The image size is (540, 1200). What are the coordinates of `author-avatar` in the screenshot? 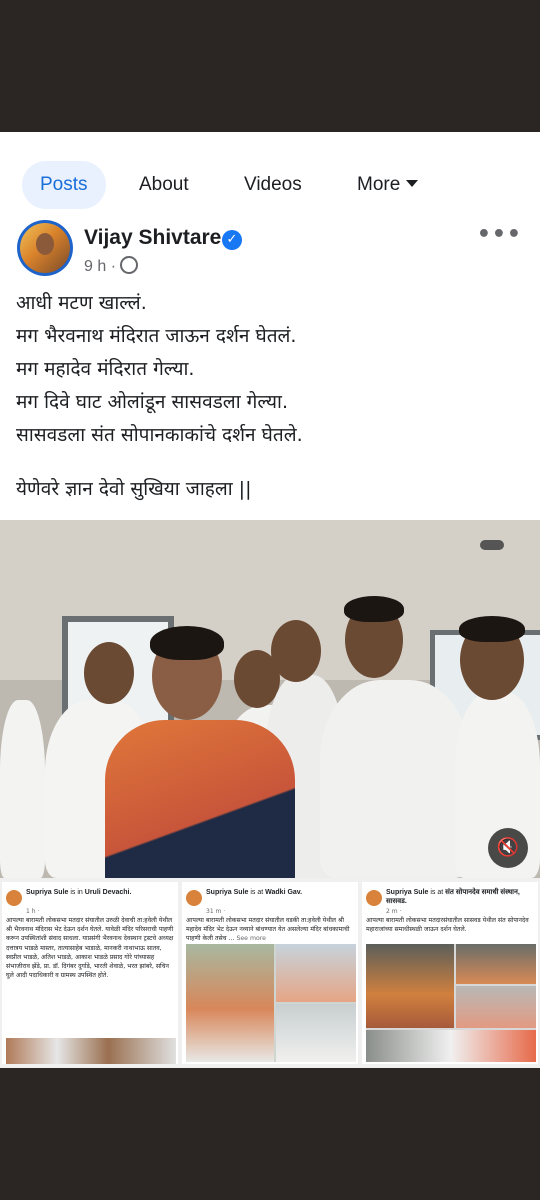 It's located at (45, 248).